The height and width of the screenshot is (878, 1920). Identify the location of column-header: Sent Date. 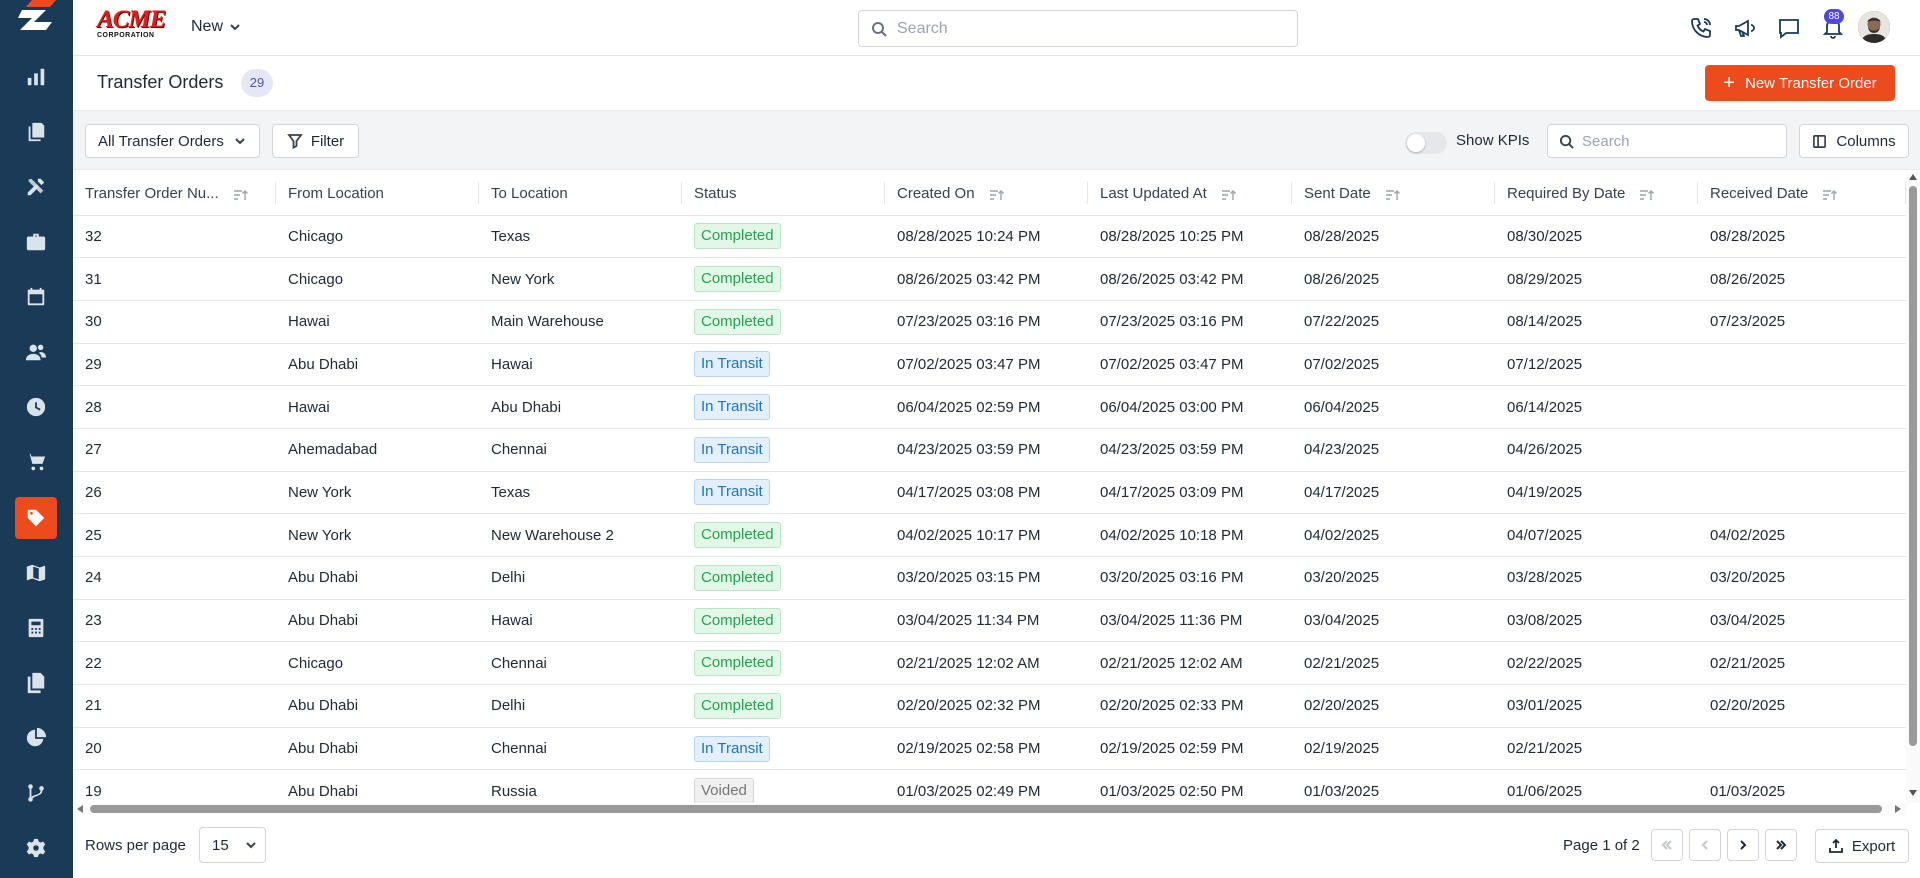
(1393, 194).